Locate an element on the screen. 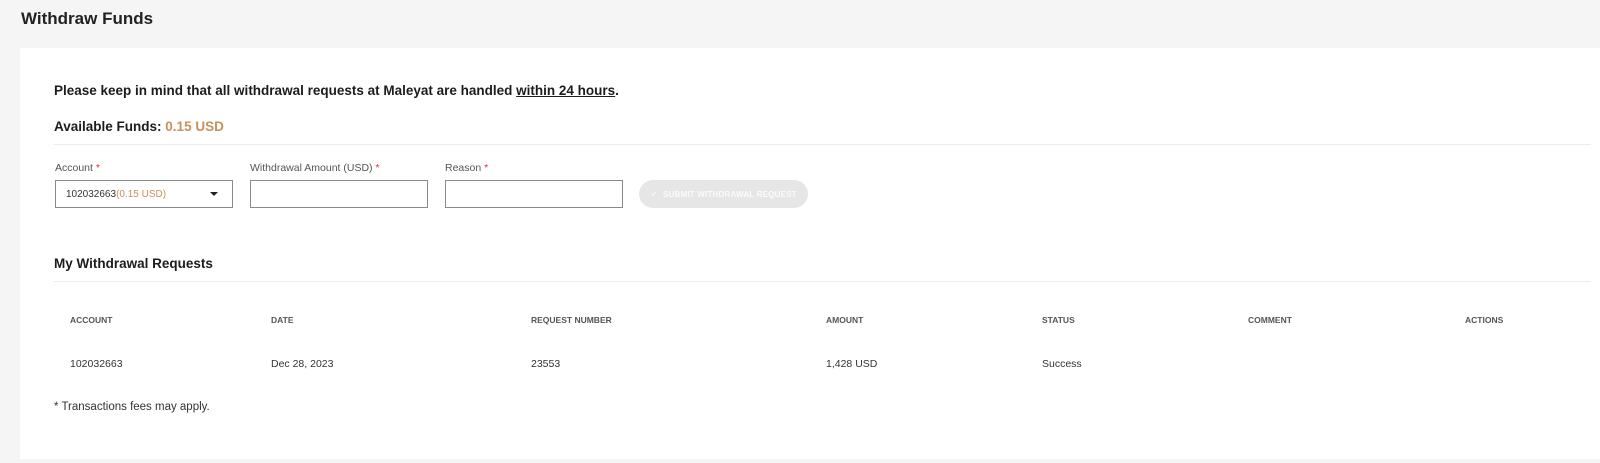 Image resolution: width=1600 pixels, height=463 pixels. fees-footnote: * Transactions fees may apply. is located at coordinates (132, 407).